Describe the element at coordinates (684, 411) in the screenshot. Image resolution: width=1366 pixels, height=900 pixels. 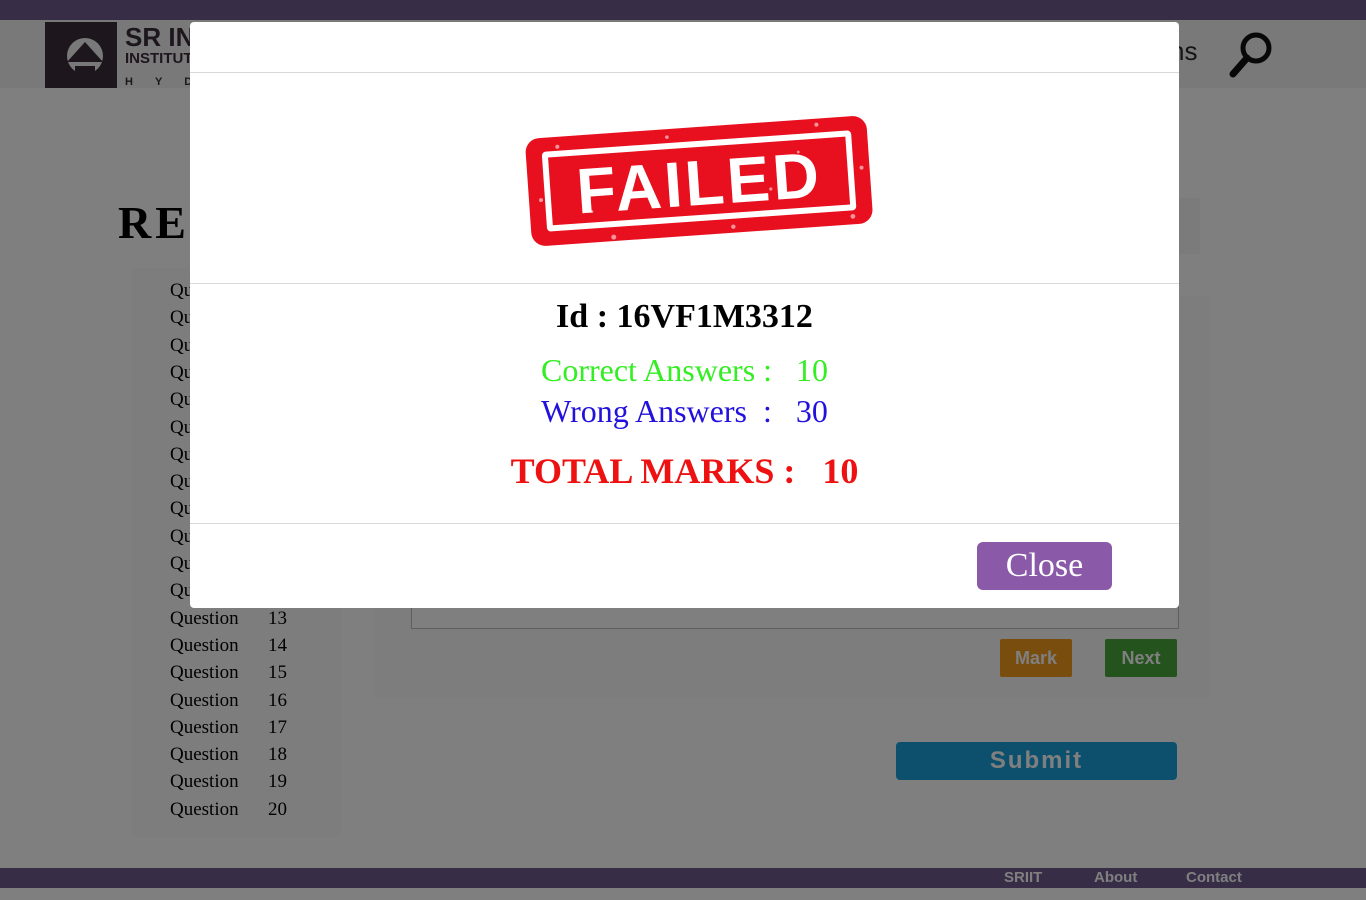
I see `wrong-answers: Wrong Answers : 30` at that location.